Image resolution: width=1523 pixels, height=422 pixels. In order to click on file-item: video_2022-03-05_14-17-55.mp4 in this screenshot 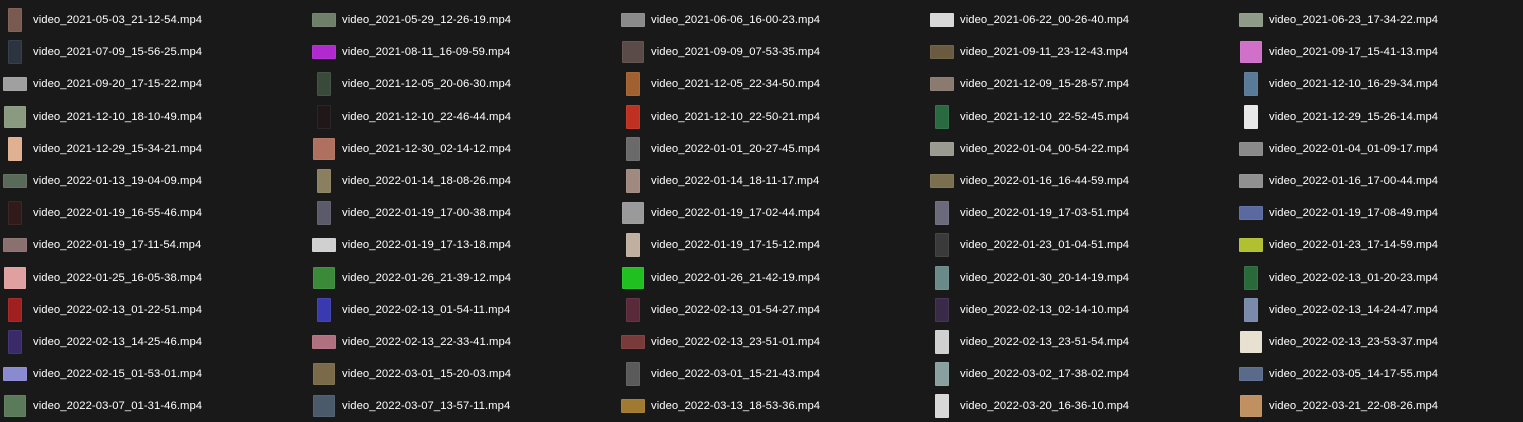, I will do `click(1379, 374)`.